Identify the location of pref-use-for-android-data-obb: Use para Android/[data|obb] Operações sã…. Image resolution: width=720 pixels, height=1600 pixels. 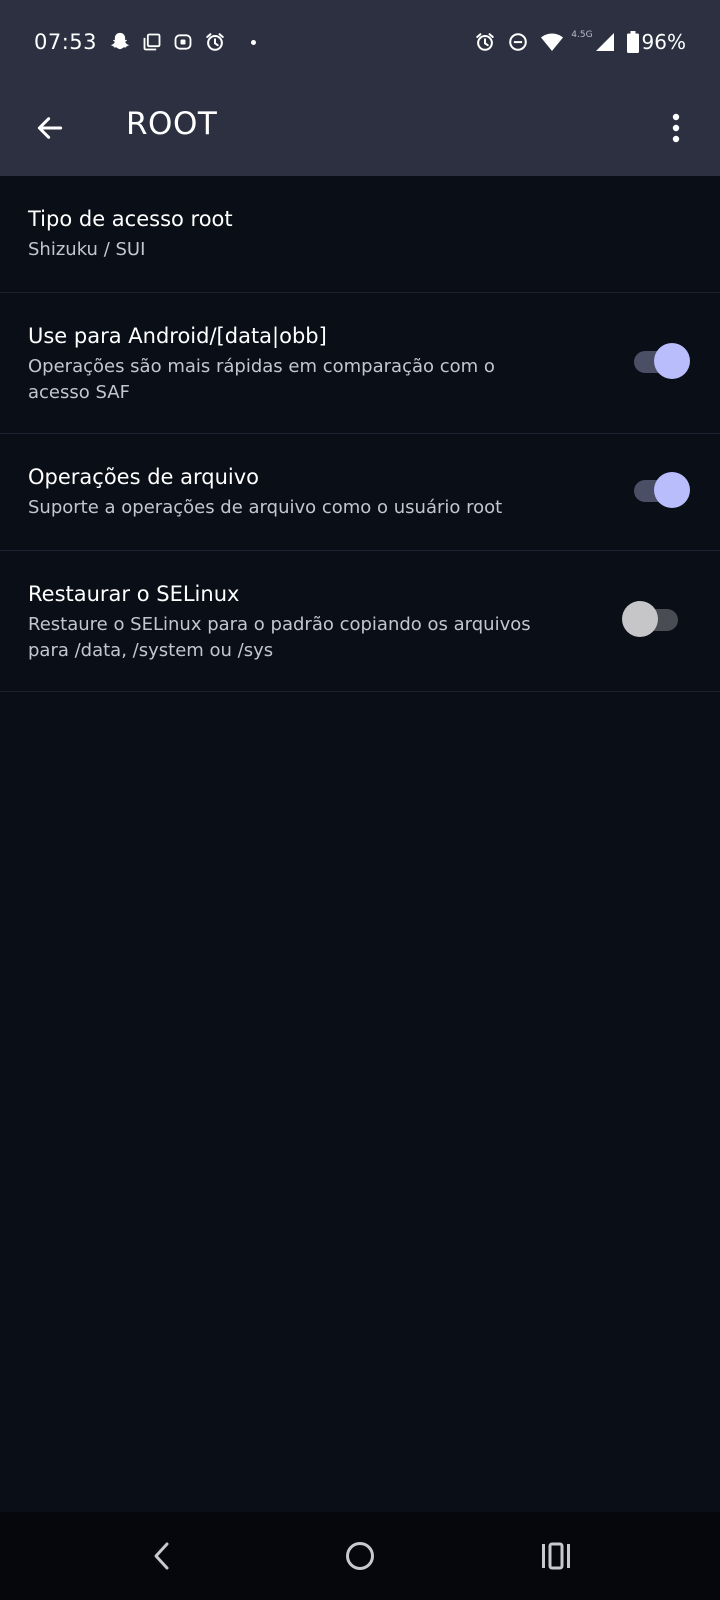
(360, 363).